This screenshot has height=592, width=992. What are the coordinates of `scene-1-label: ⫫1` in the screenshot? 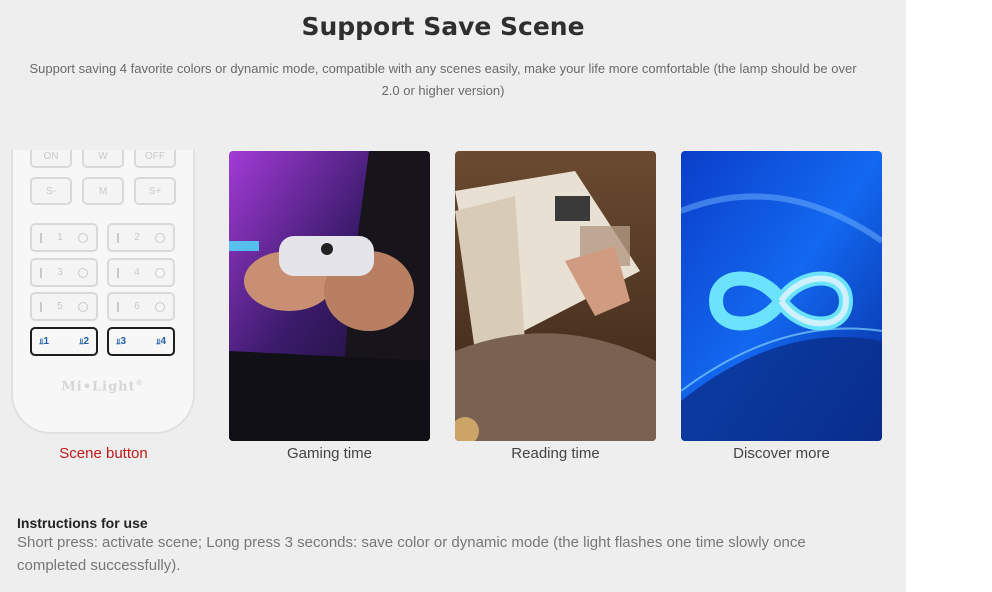 It's located at (44, 341).